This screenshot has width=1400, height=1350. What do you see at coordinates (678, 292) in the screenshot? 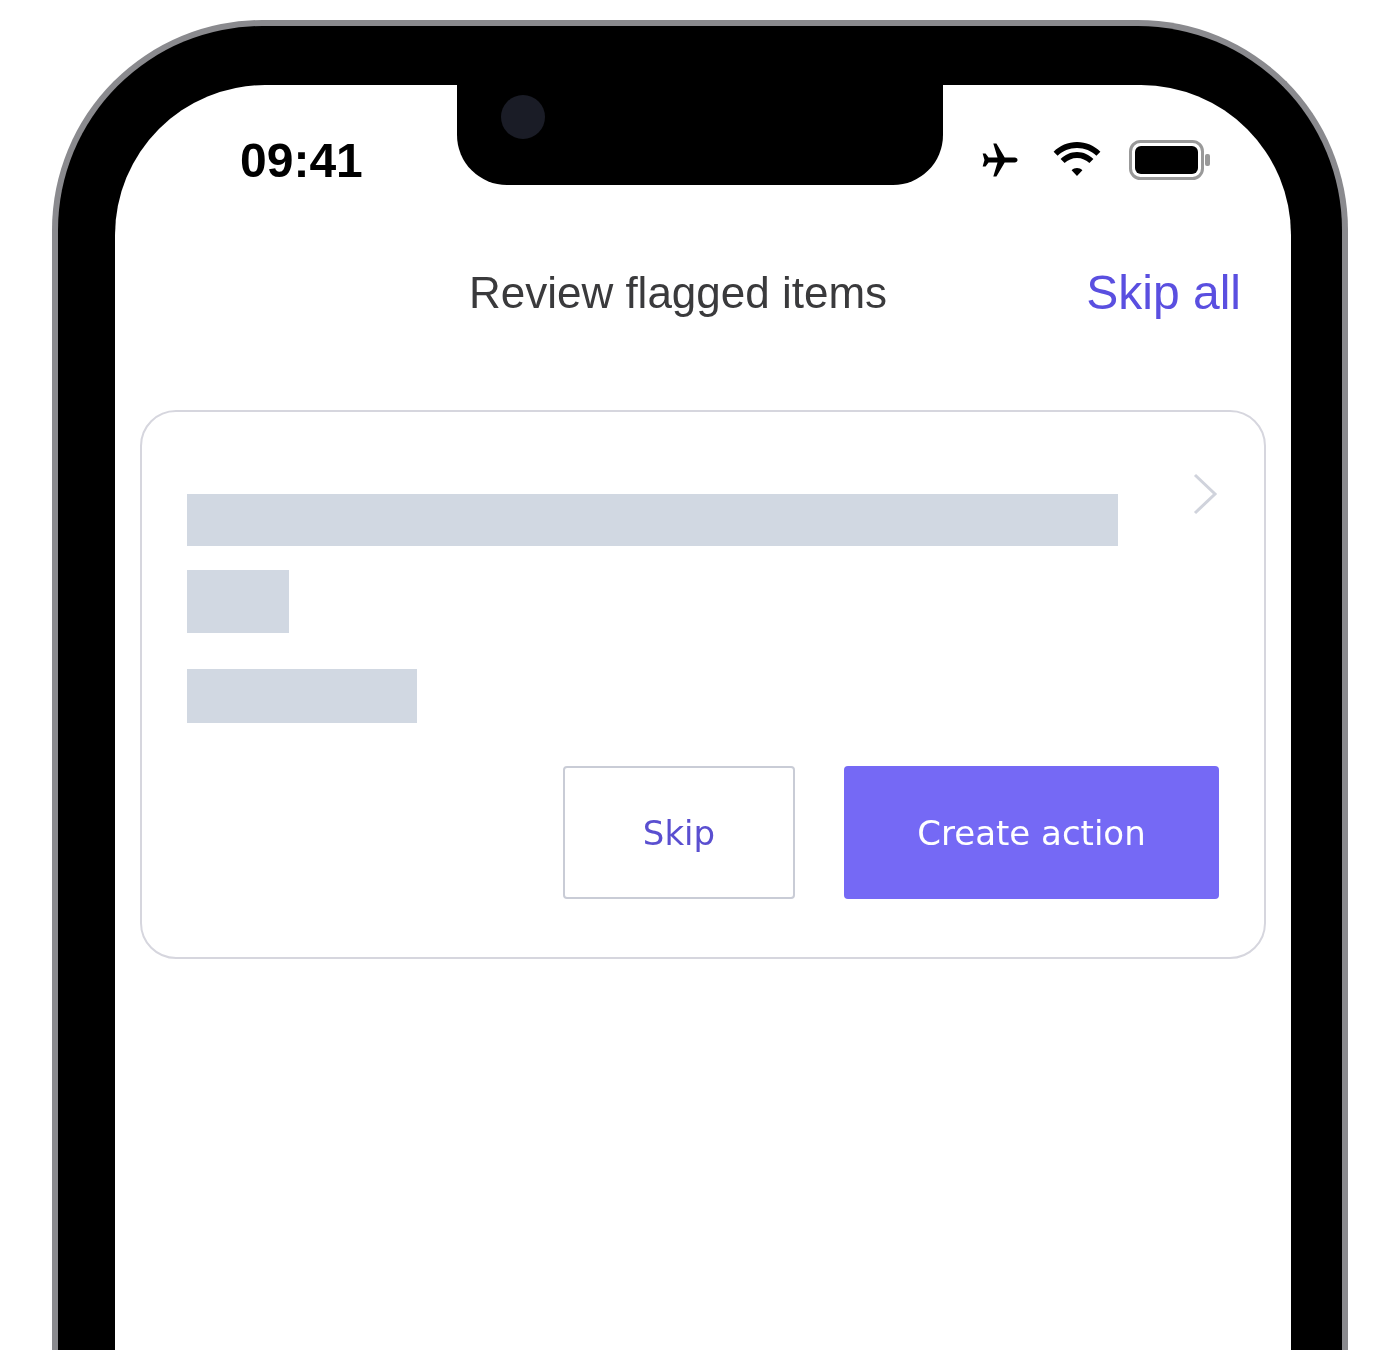
I see `page-title: Review flagged items` at bounding box center [678, 292].